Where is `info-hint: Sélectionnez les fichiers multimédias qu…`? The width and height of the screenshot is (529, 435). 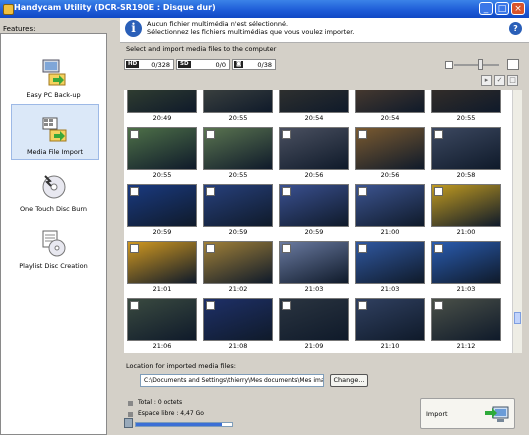
info-hint: Sélectionnez les fichiers multimédias qu… is located at coordinates (251, 32).